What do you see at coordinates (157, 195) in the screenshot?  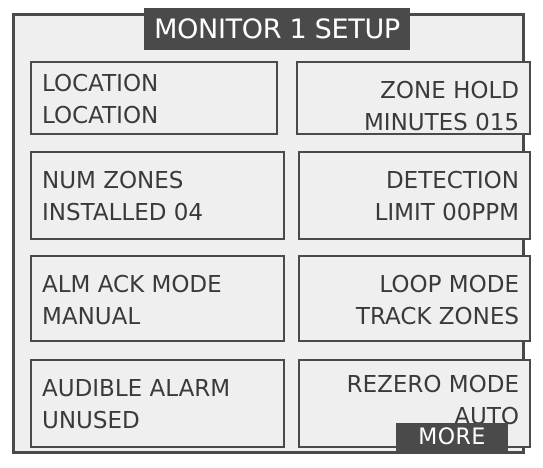 I see `num-zones-tile: NUM ZONES INSTALLED 04` at bounding box center [157, 195].